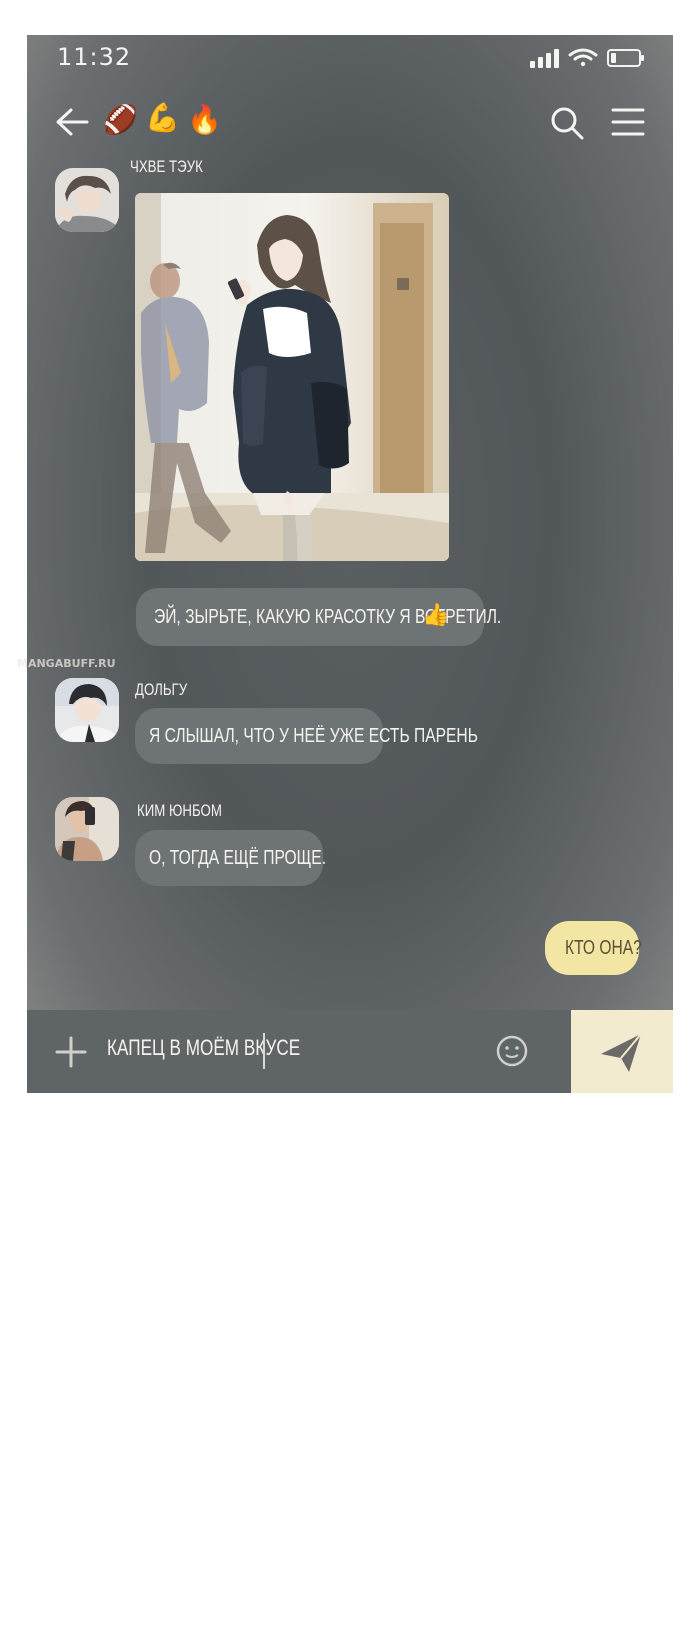 Image resolution: width=700 pixels, height=1638 pixels. I want to click on menu-icon, so click(628, 122).